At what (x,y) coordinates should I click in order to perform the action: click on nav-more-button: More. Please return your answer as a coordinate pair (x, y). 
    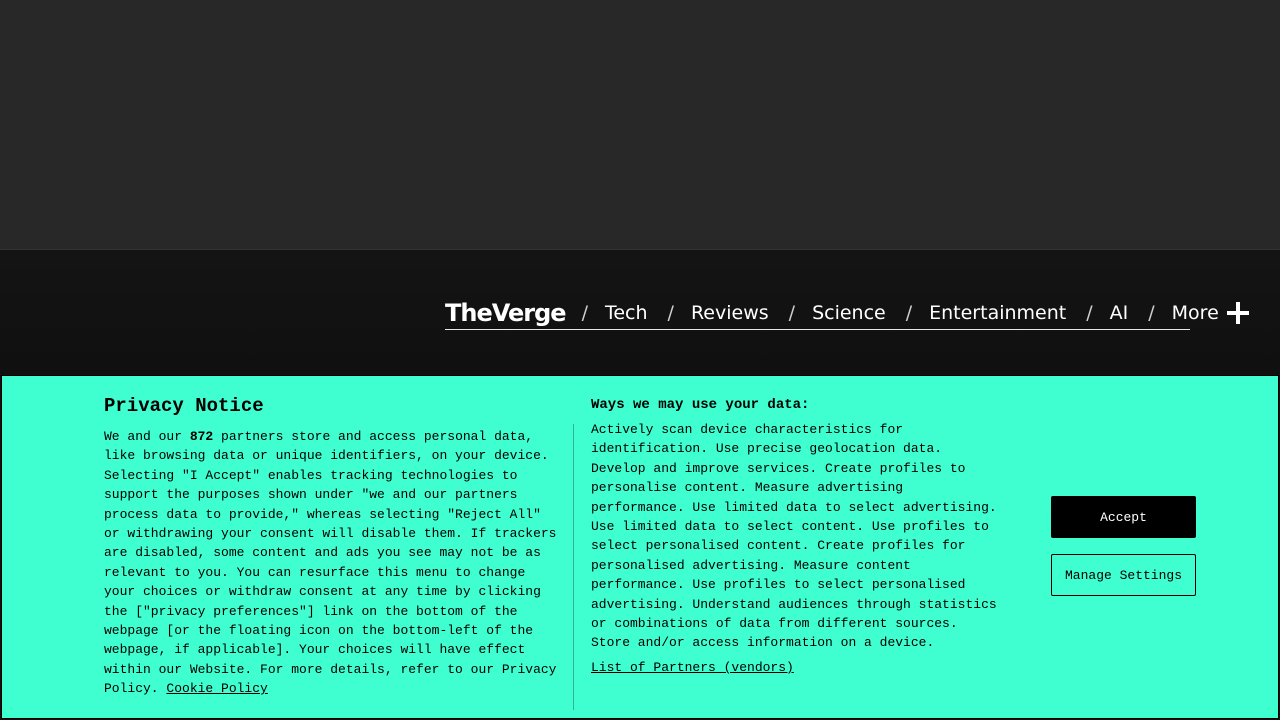
    Looking at the image, I should click on (1210, 312).